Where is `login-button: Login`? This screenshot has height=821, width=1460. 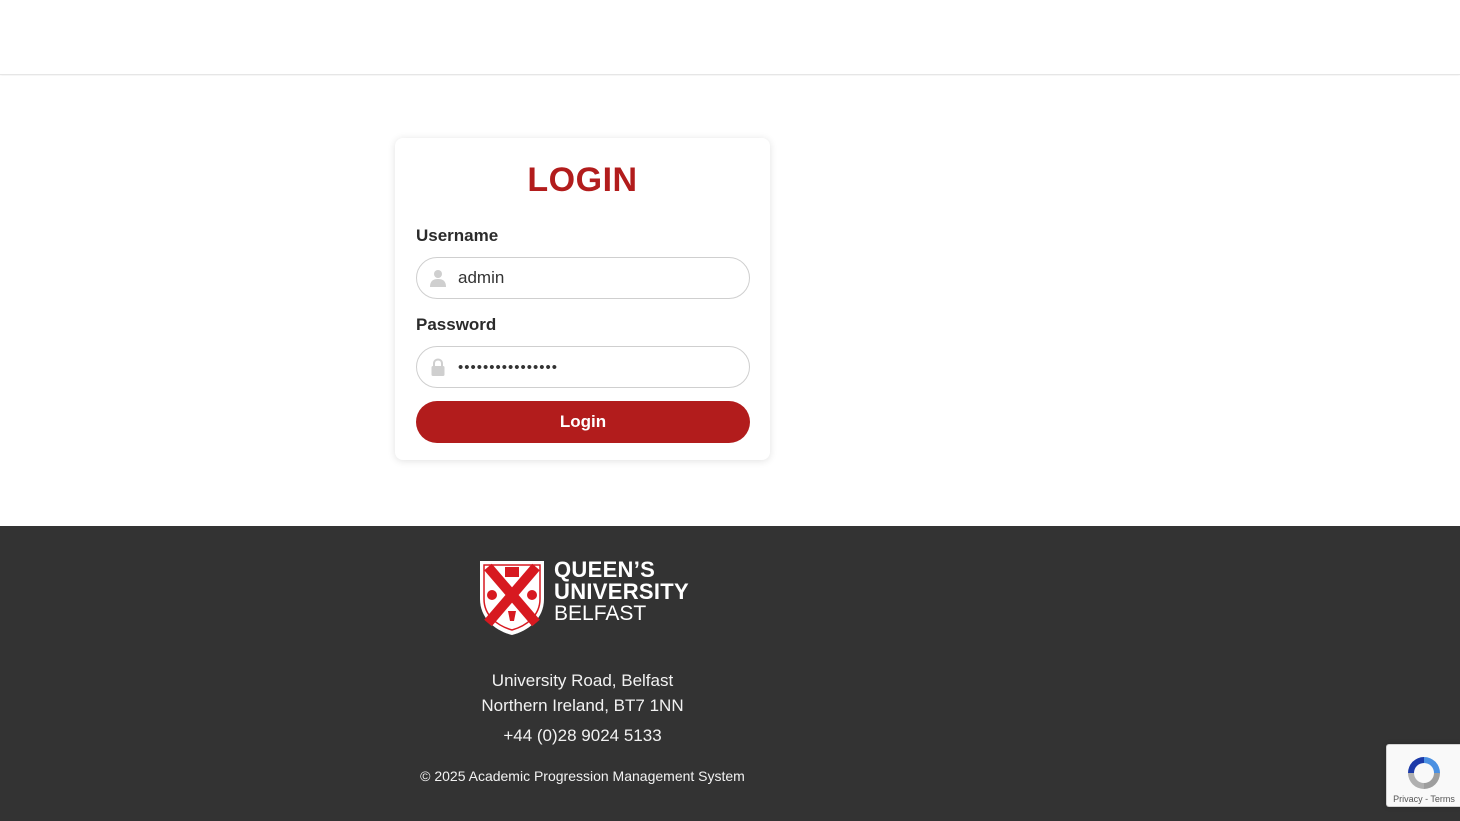
login-button: Login is located at coordinates (583, 422).